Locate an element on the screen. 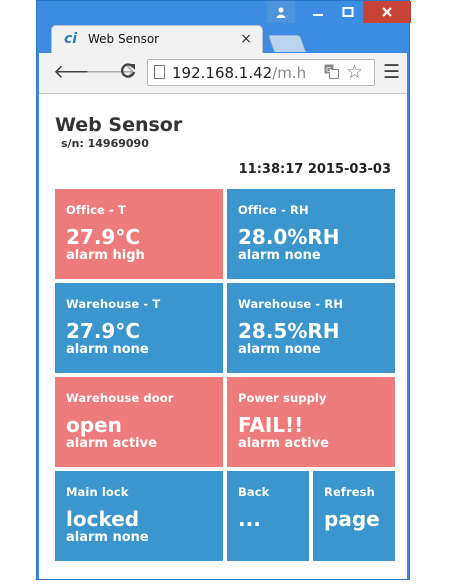 The image size is (452, 584). tile-label: Warehouse - RH is located at coordinates (291, 304).